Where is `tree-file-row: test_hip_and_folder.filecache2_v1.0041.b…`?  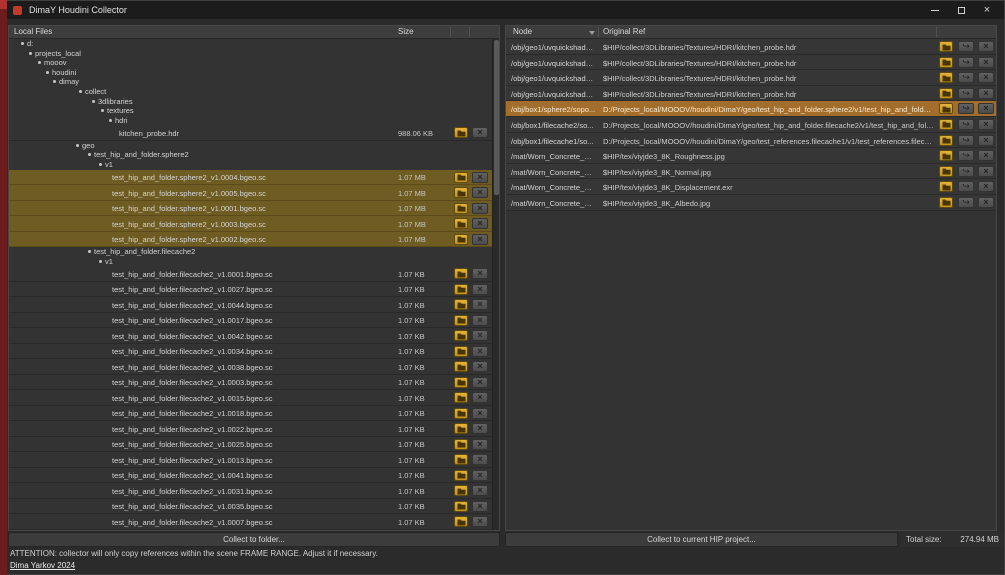
tree-file-row: test_hip_and_folder.filecache2_v1.0041.b… is located at coordinates (250, 476).